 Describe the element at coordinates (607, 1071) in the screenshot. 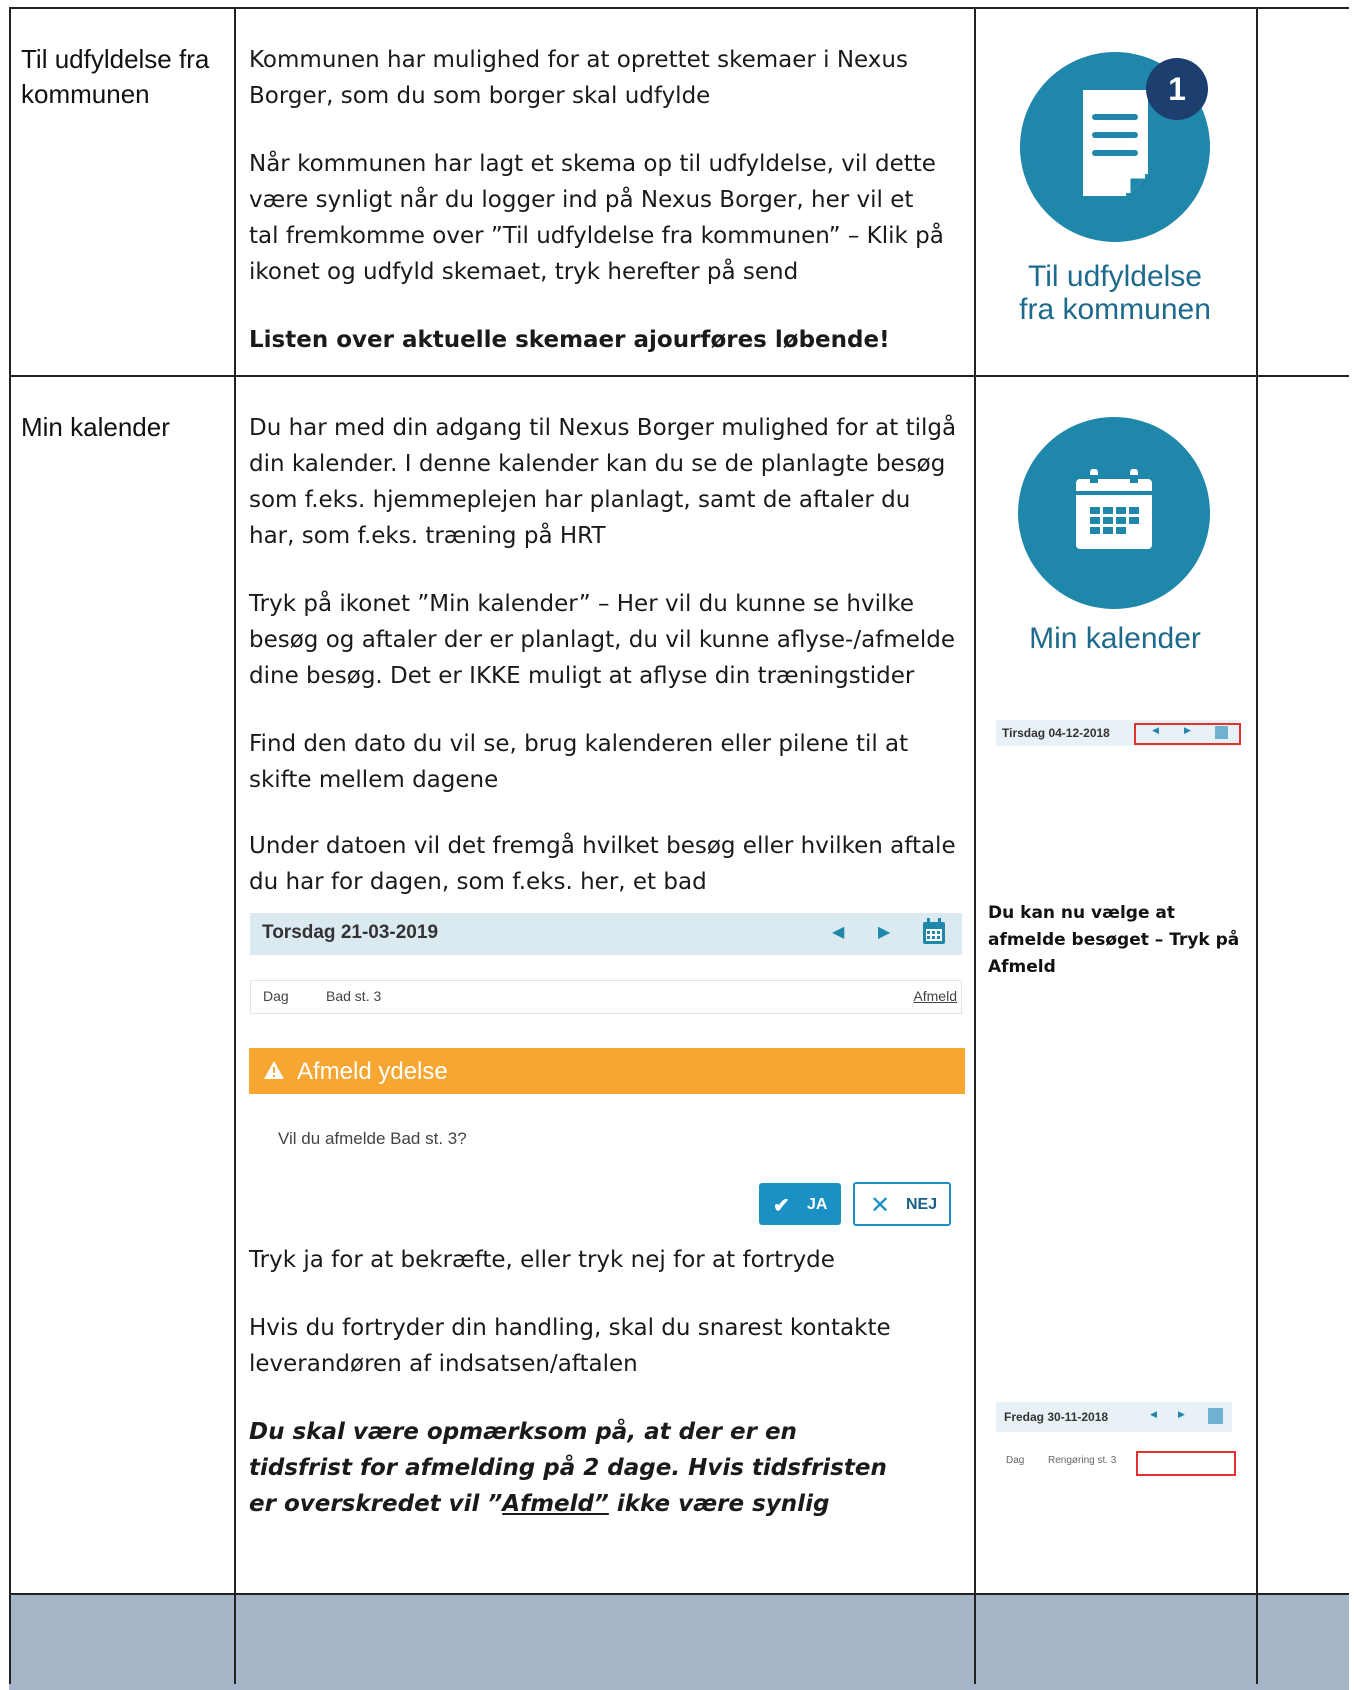

I see `dialog-header: Afmeld ydelse` at that location.